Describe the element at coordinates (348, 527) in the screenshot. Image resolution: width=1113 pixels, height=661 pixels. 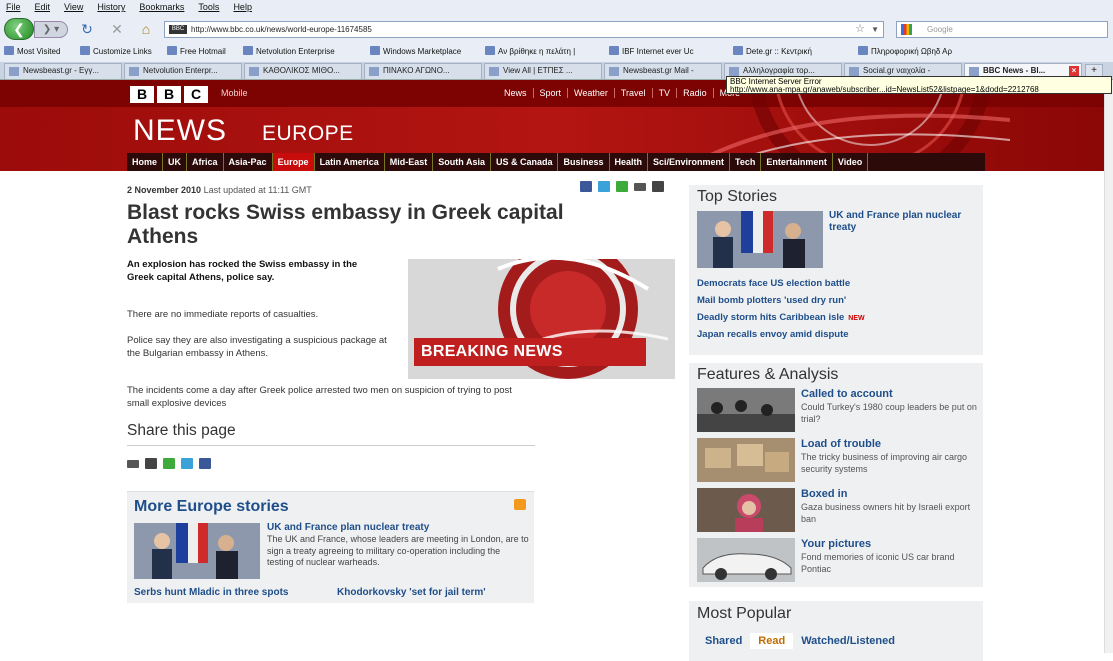
I see `more-europe-headline: UK and France plan nuclear treaty` at that location.